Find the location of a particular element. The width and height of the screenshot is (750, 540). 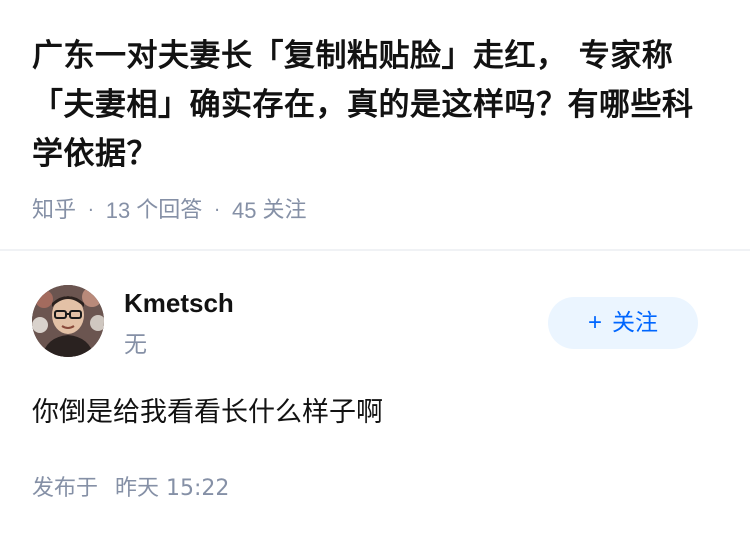

answer-count-label: 个回答 is located at coordinates (169, 210).